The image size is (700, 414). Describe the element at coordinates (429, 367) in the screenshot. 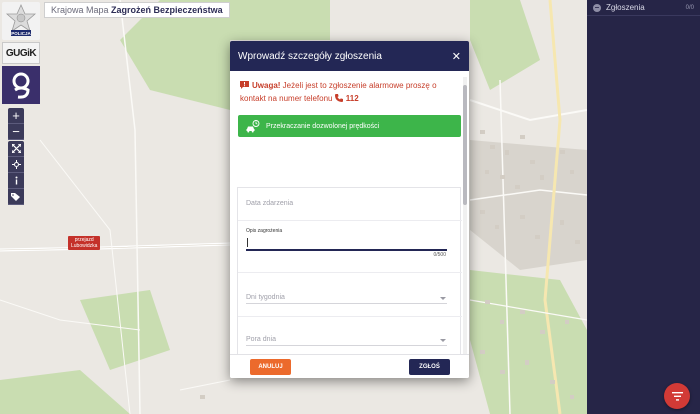

I see `submit-button: ZGŁOŚ` at that location.